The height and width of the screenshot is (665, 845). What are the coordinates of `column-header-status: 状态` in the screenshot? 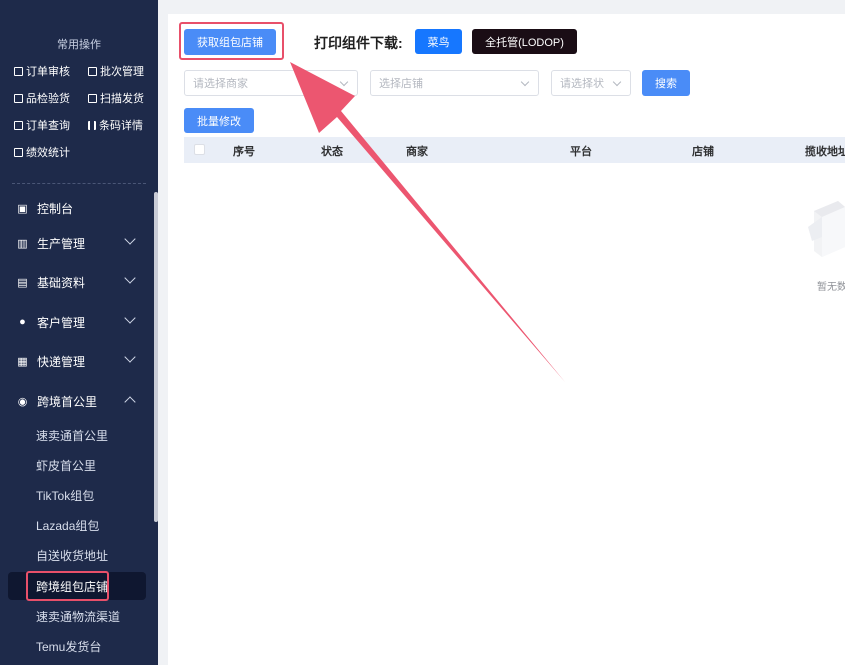 It's located at (332, 152).